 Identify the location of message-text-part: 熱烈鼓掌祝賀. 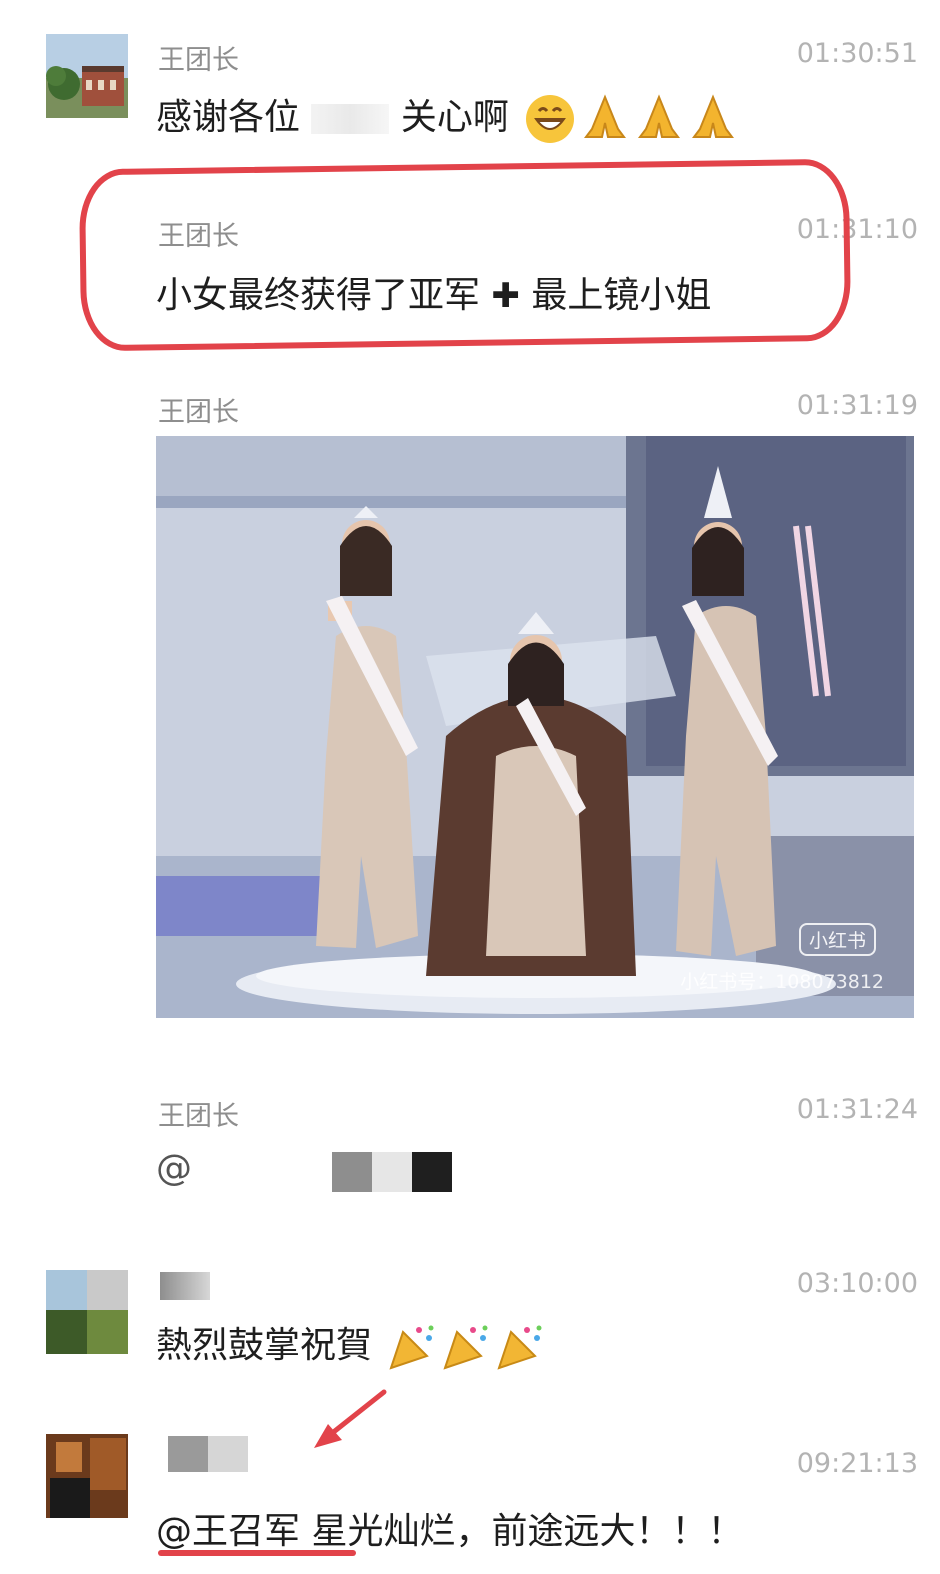
(264, 1345).